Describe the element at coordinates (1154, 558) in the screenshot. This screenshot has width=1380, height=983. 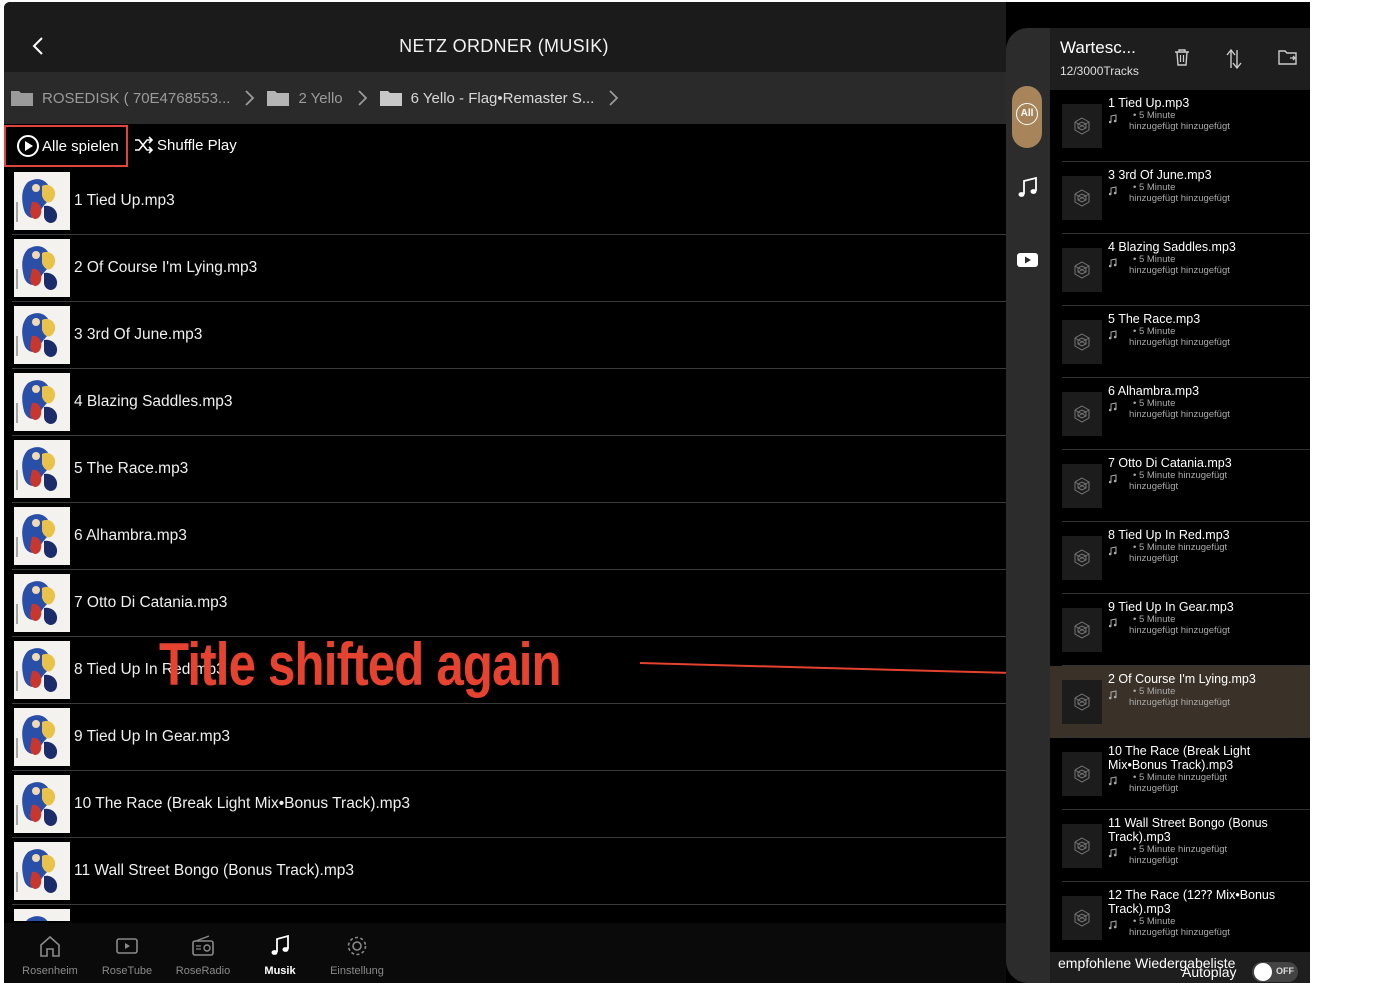
I see `queue-item-added: hinzugefügt` at that location.